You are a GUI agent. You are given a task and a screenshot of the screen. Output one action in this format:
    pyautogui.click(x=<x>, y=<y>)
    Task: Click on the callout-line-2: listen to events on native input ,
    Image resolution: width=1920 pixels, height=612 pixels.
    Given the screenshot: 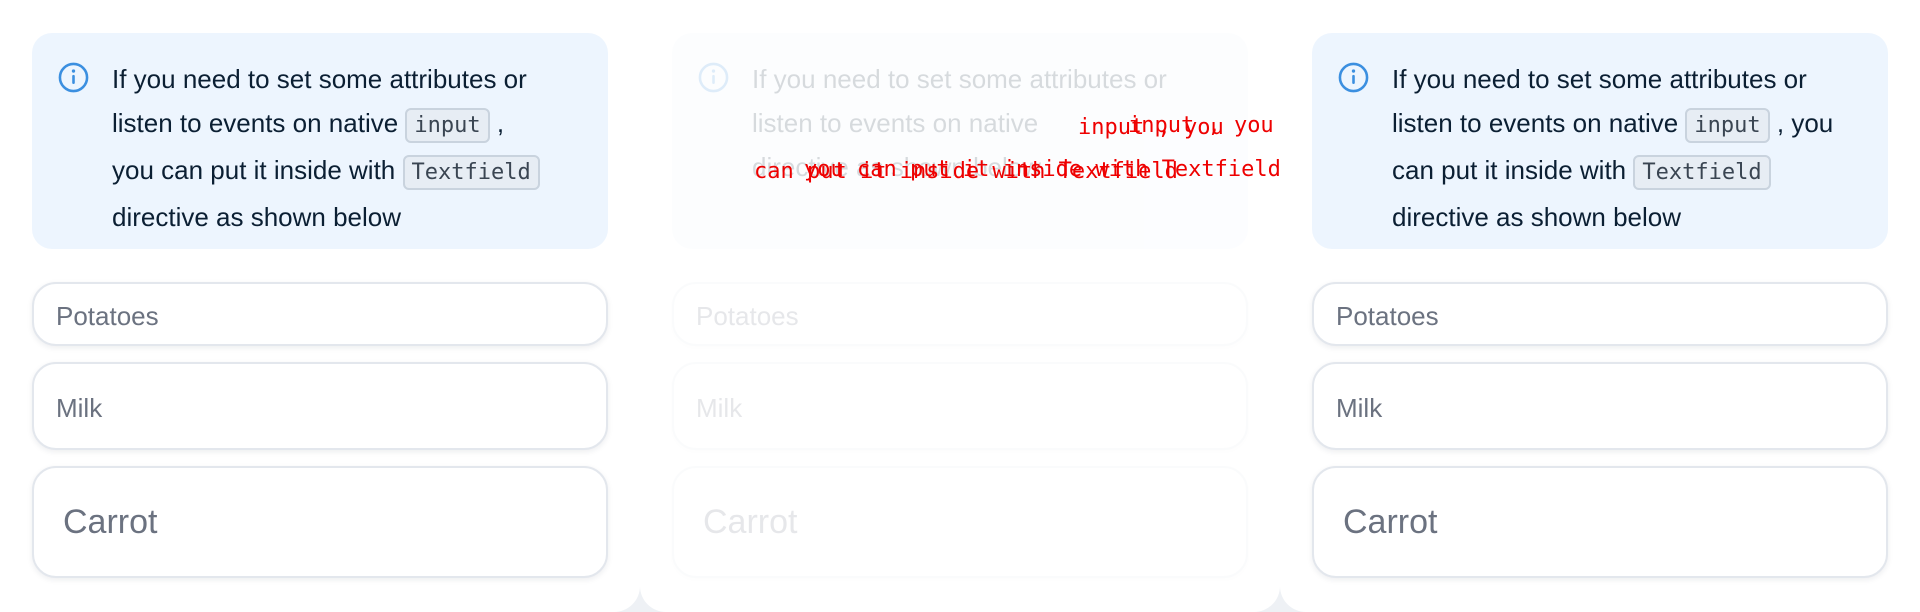 What is the action you would take?
    pyautogui.click(x=352, y=124)
    